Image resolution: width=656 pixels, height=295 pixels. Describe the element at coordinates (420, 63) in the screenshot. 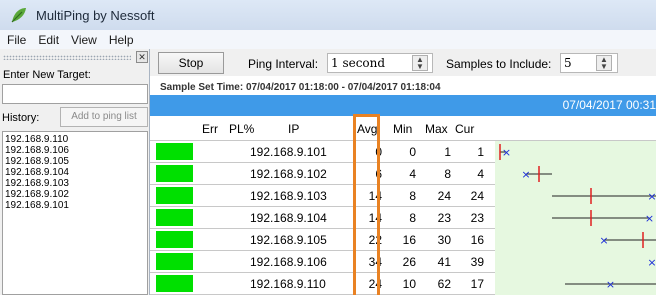

I see `ping-interval-spinner: ▲ ▼` at that location.